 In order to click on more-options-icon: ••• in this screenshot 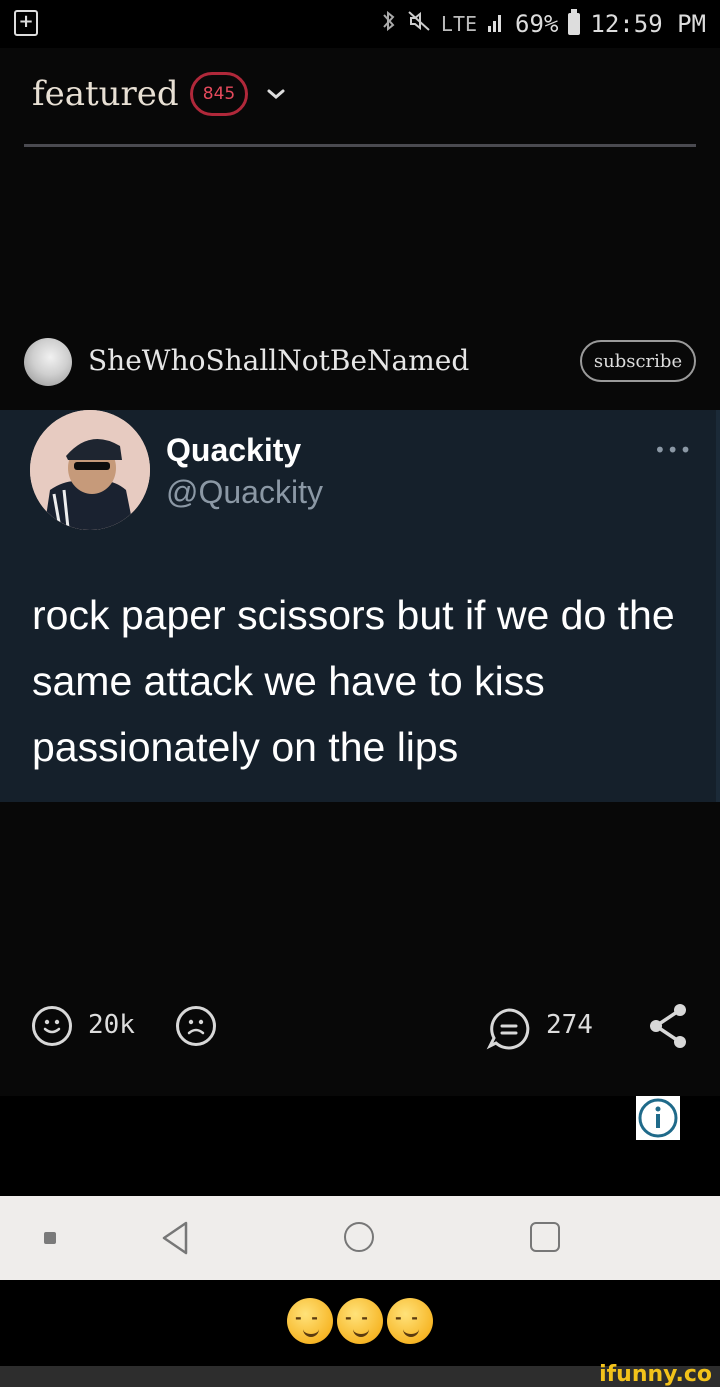, I will do `click(673, 450)`.